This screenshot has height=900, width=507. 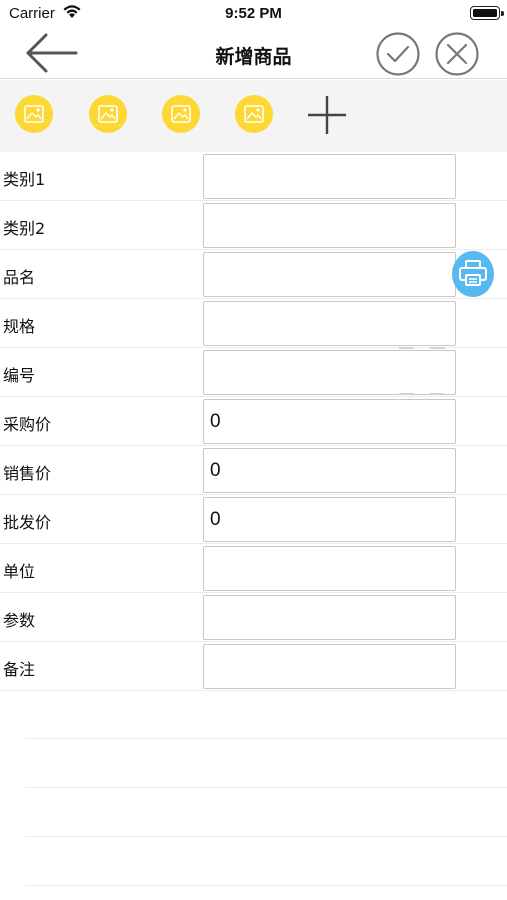 What do you see at coordinates (487, 13) in the screenshot?
I see `battery-icon` at bounding box center [487, 13].